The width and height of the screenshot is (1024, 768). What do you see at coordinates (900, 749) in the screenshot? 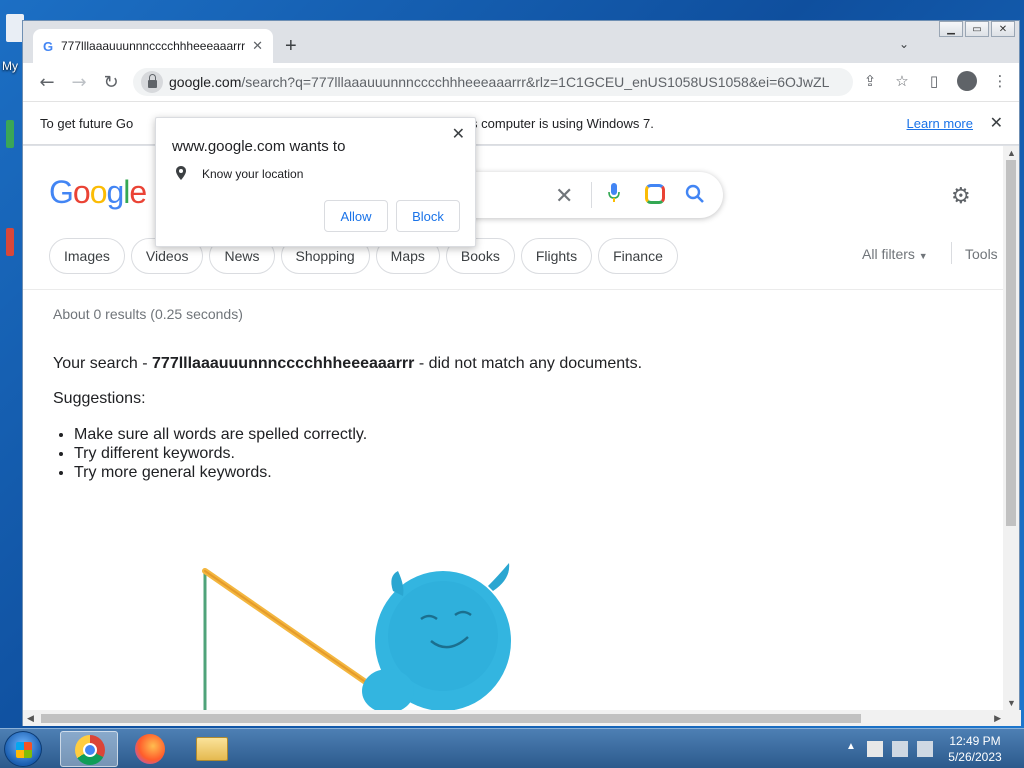
I see `network-icon` at bounding box center [900, 749].